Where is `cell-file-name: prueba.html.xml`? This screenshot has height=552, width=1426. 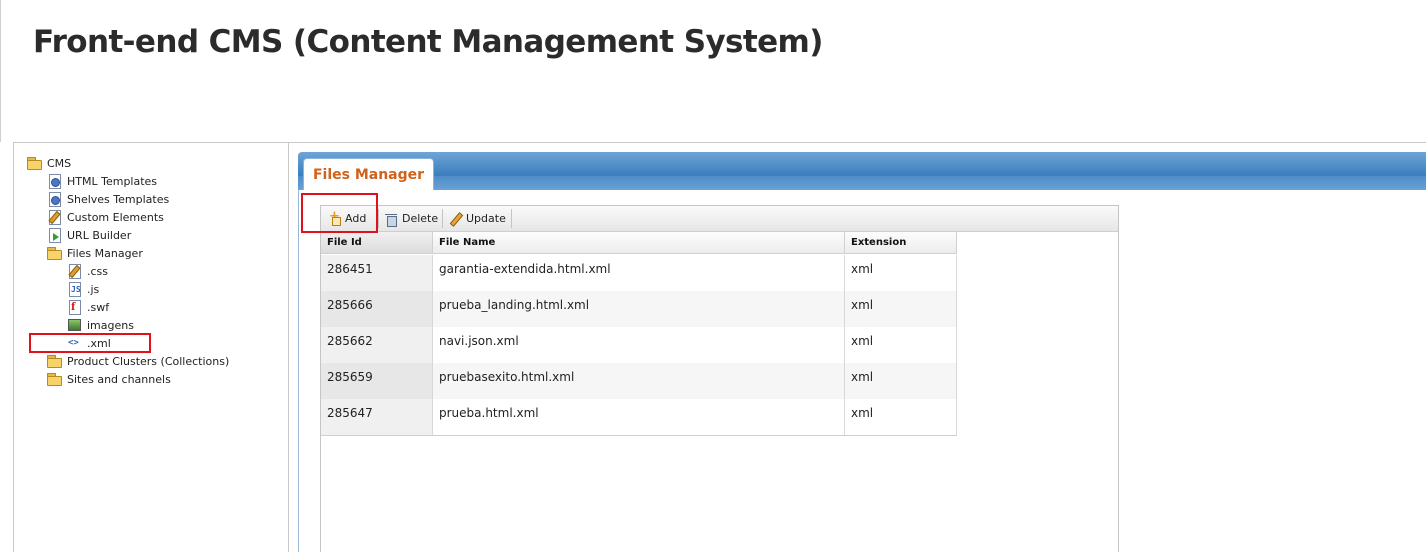 cell-file-name: prueba.html.xml is located at coordinates (639, 417).